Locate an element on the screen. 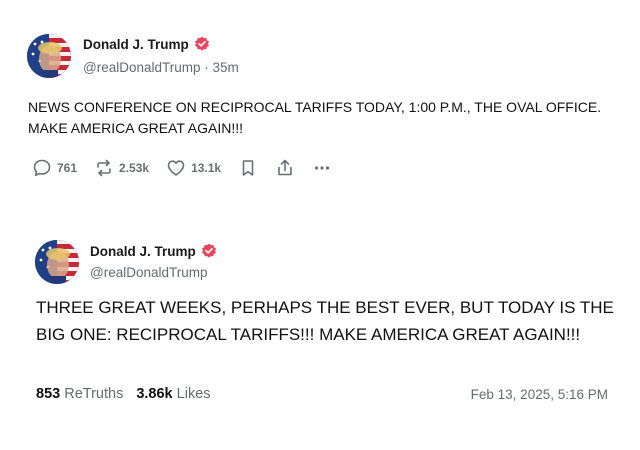 This screenshot has height=450, width=640. repost-arrows-icon is located at coordinates (104, 168).